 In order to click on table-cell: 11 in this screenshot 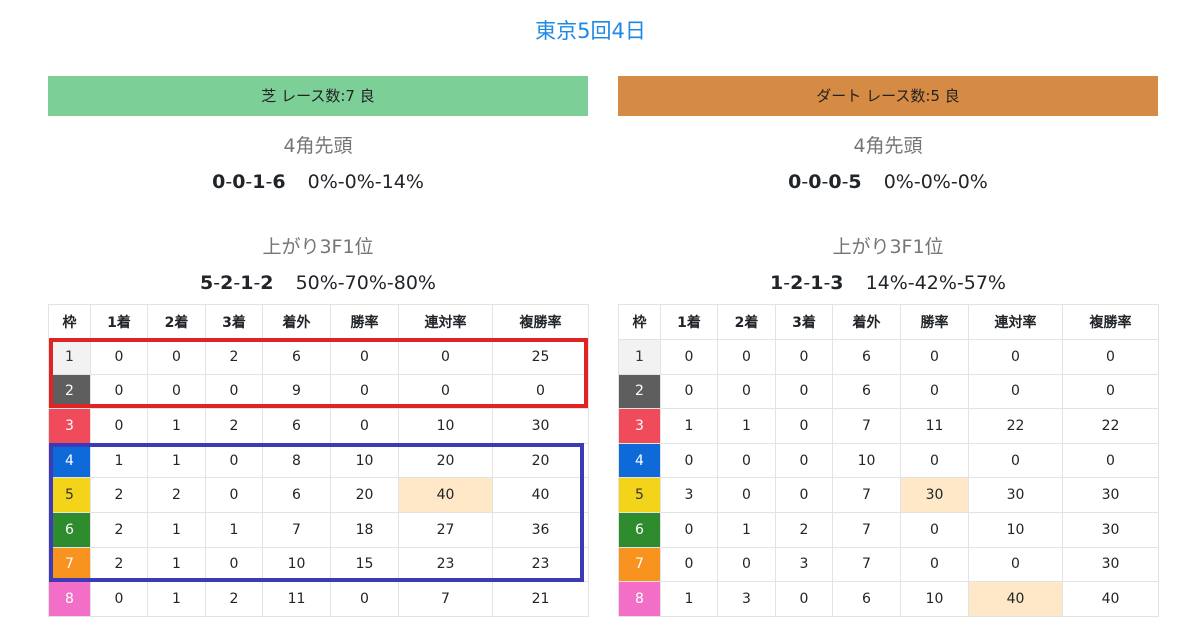, I will do `click(296, 599)`.